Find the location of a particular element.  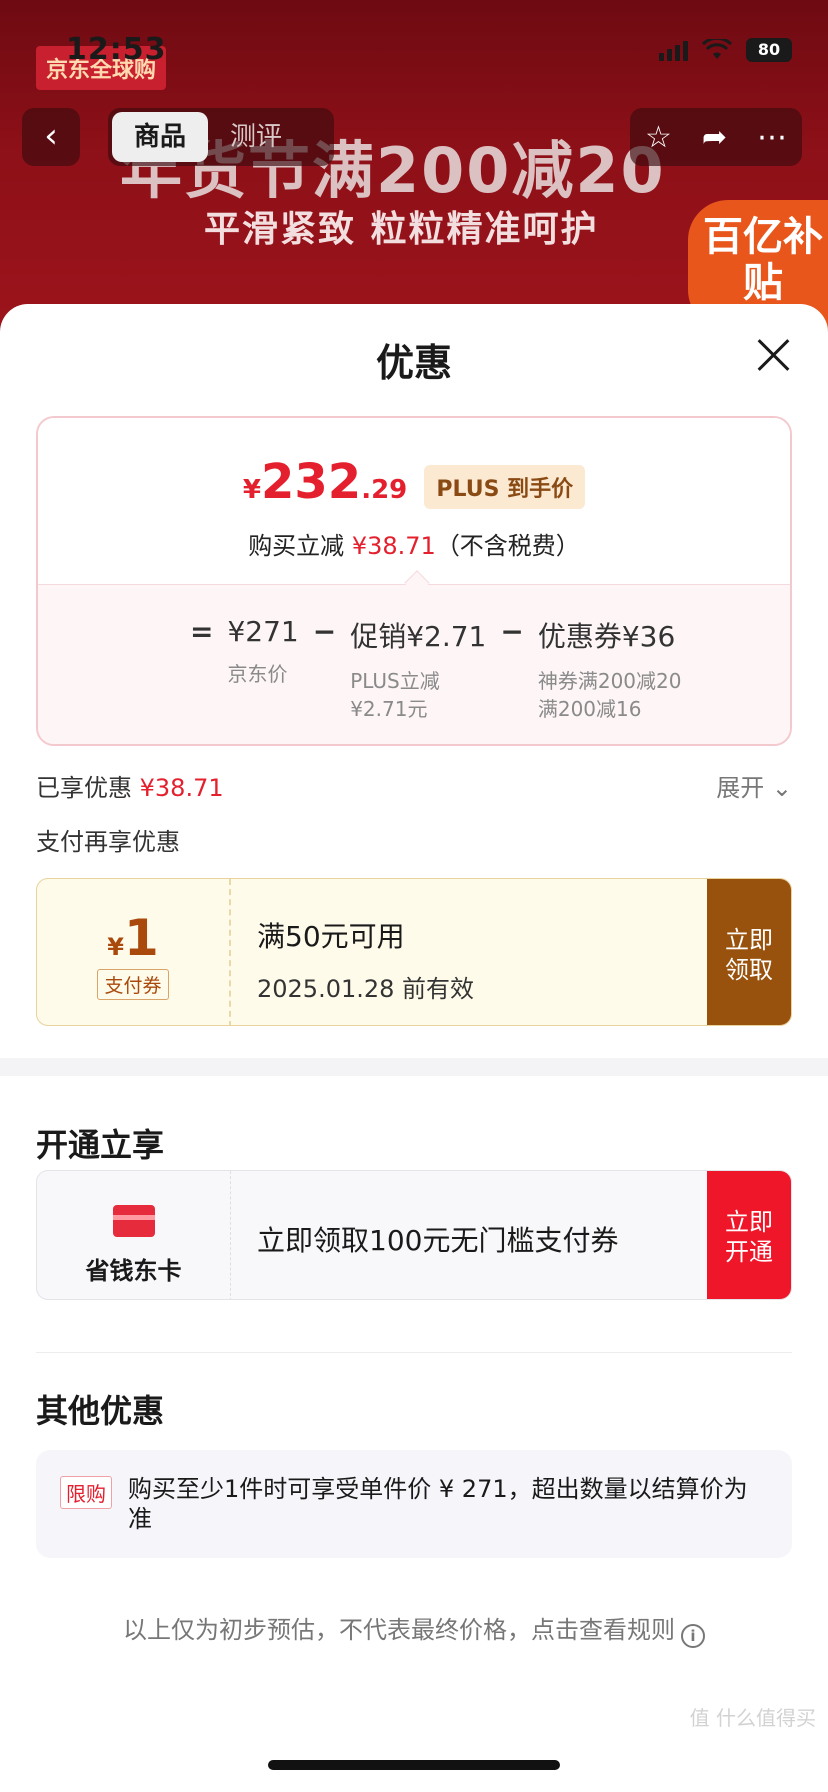

price-reduction-note: 购买立减 ¥38.71（不含税费） is located at coordinates (414, 543).